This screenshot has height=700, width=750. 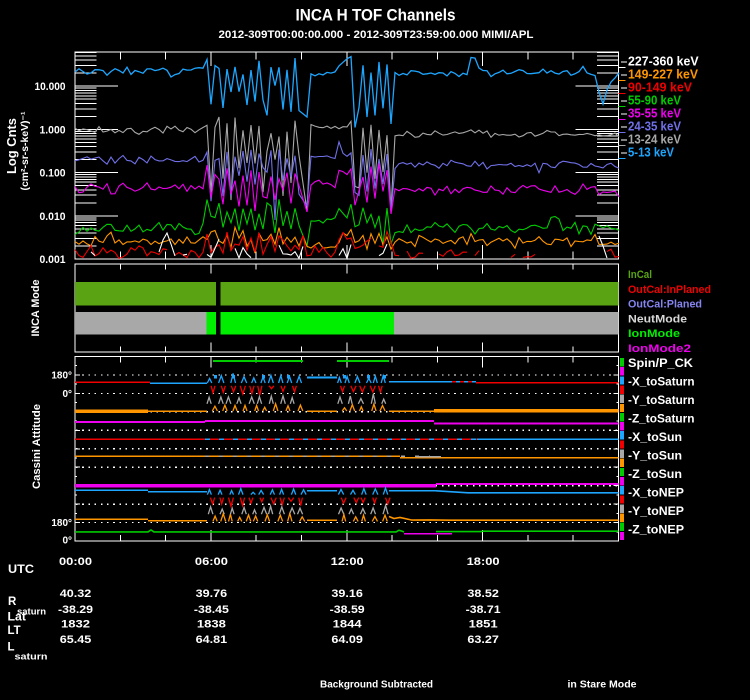 What do you see at coordinates (483, 594) in the screenshot?
I see `svg-text: 38.52` at bounding box center [483, 594].